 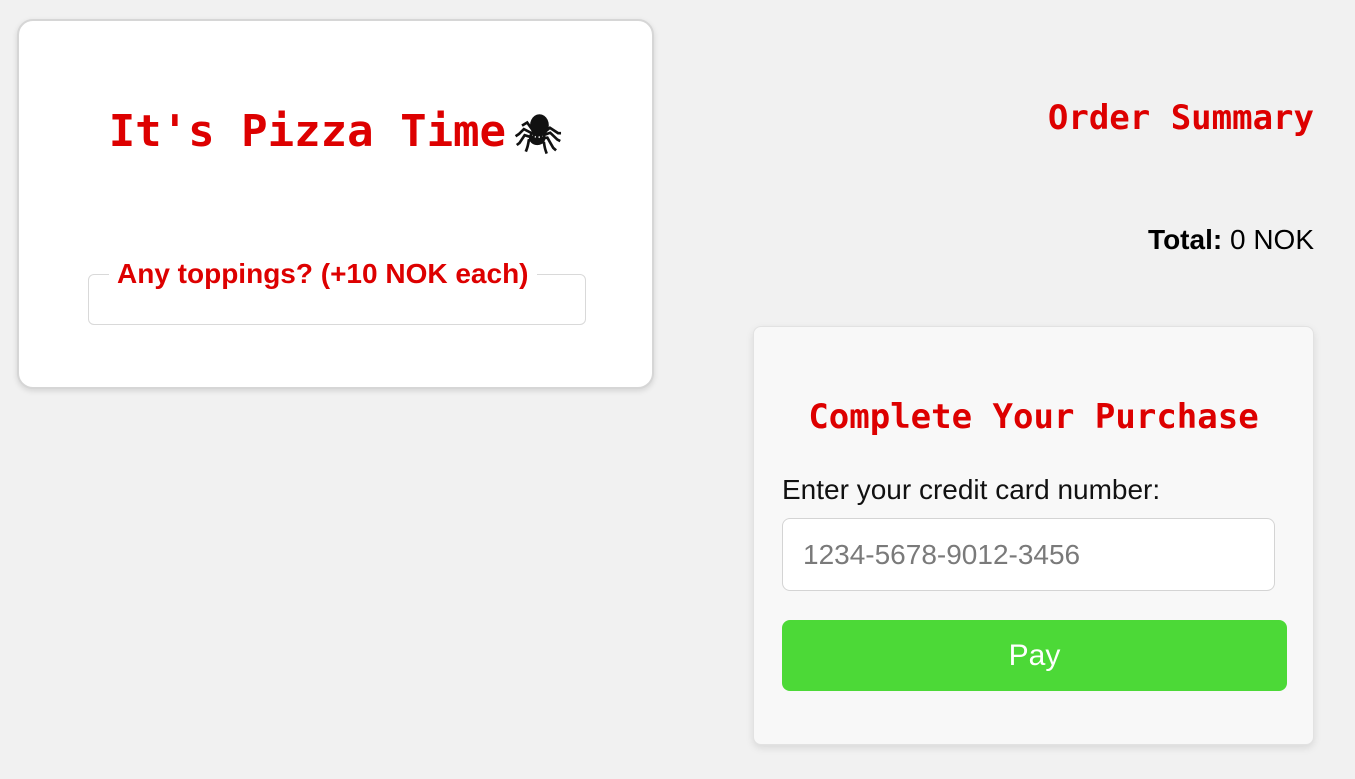 I want to click on total-value: 0 NOK, so click(x=1271, y=239).